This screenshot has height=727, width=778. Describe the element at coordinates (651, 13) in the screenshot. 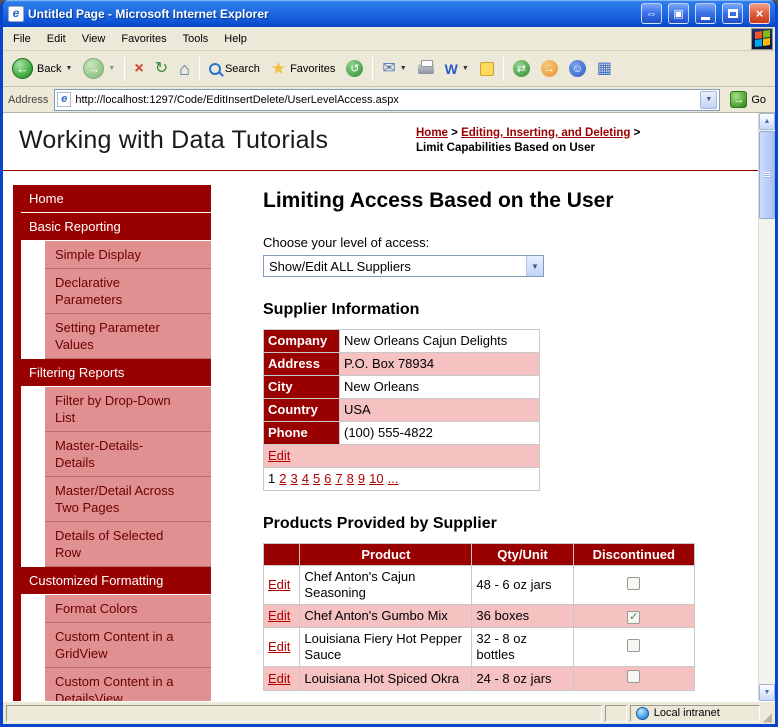

I see `pan-button: ⇔` at that location.